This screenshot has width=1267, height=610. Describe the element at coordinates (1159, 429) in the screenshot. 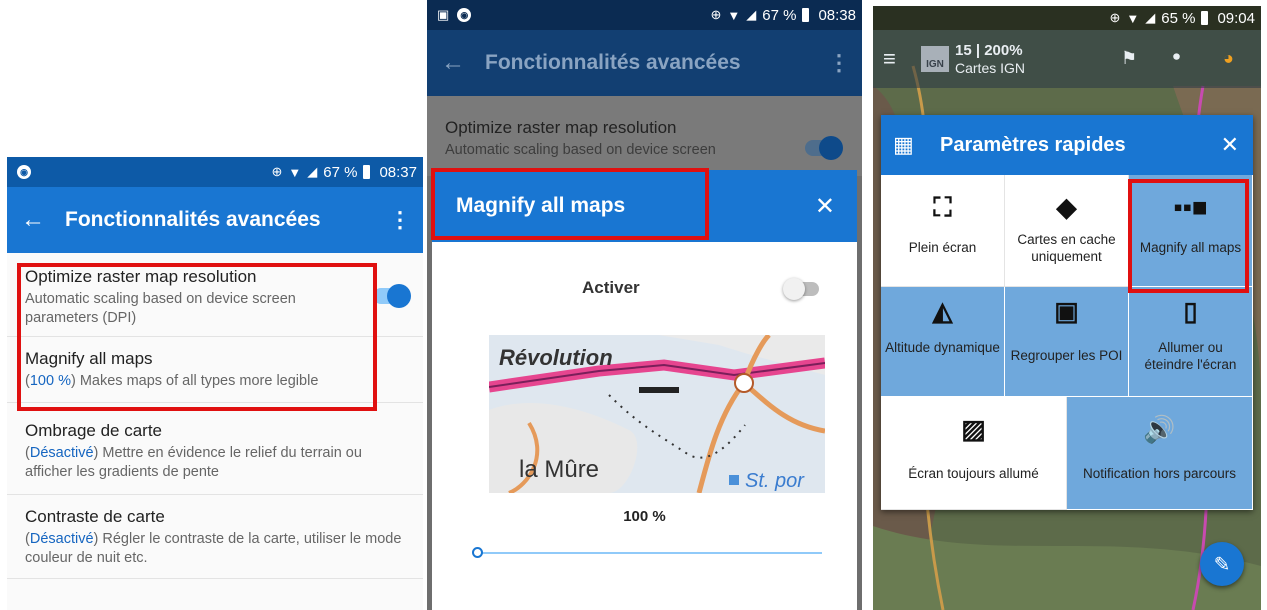

I see `off-route-notification-icon: 🔊` at that location.